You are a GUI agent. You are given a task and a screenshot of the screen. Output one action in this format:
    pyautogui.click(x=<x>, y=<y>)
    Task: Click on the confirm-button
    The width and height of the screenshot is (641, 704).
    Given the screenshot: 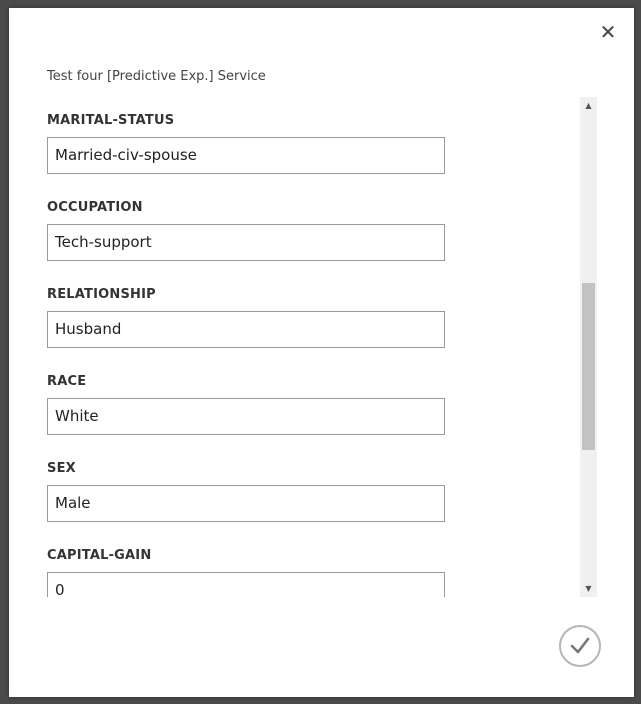 What is the action you would take?
    pyautogui.click(x=580, y=646)
    